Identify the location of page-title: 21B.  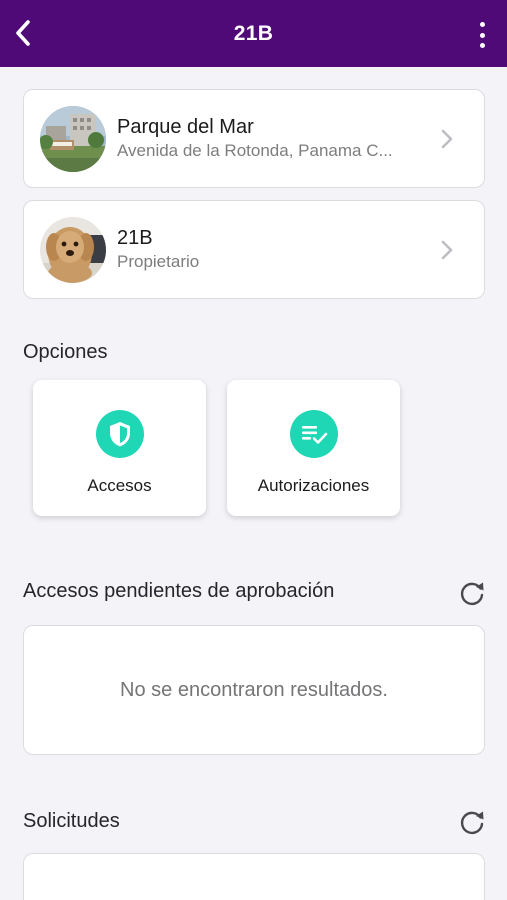
(253, 33).